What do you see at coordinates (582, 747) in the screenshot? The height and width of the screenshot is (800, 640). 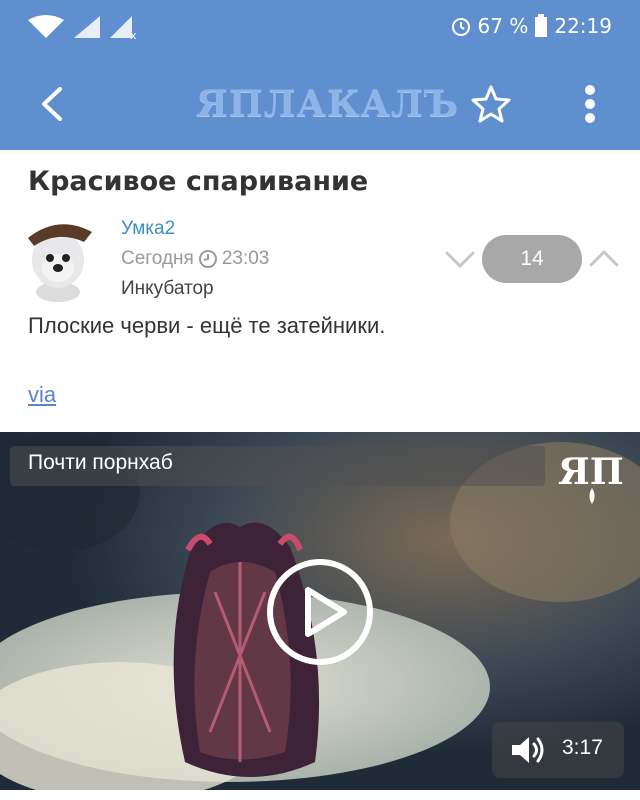 I see `video-duration: 3:17` at bounding box center [582, 747].